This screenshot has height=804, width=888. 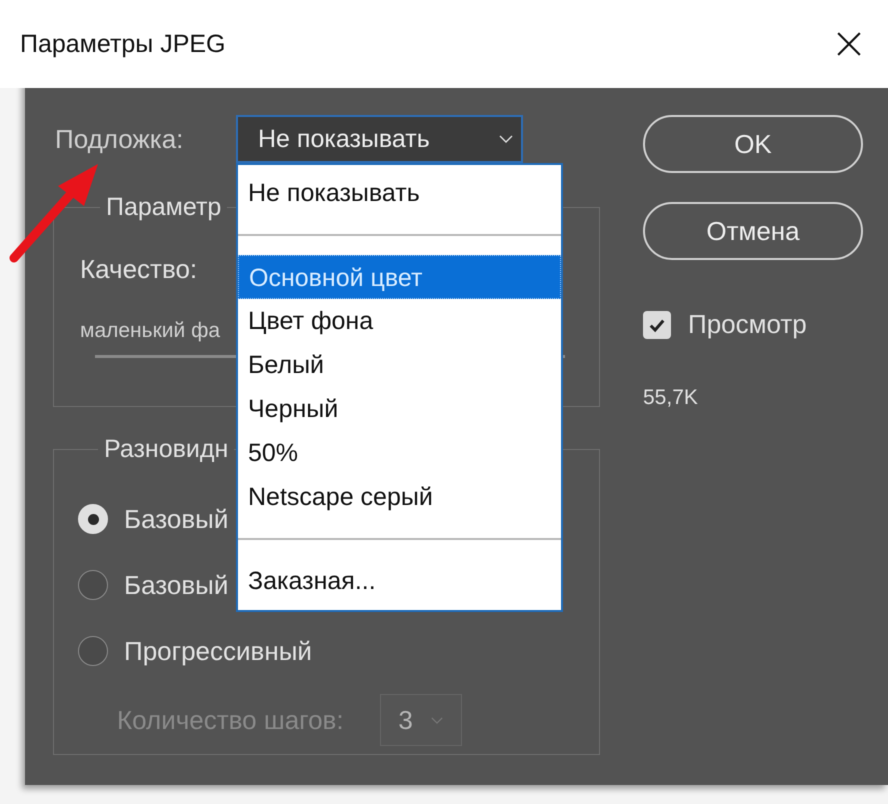 I want to click on radio-label: Прогрессивный, so click(x=218, y=651).